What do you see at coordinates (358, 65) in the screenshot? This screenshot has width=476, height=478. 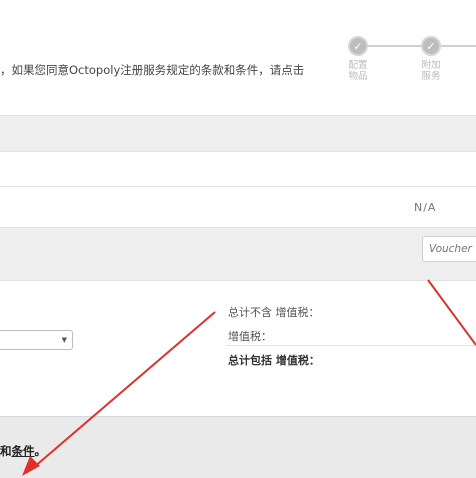 I see `step-label-line: 配置` at bounding box center [358, 65].